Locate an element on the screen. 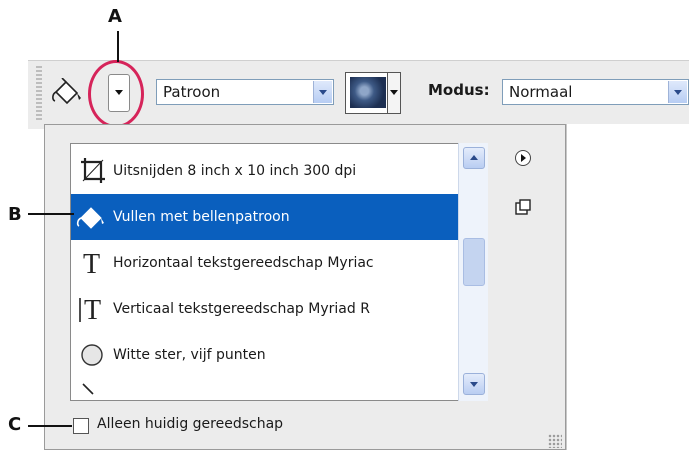  current-tool-only-checkbox is located at coordinates (81, 426).